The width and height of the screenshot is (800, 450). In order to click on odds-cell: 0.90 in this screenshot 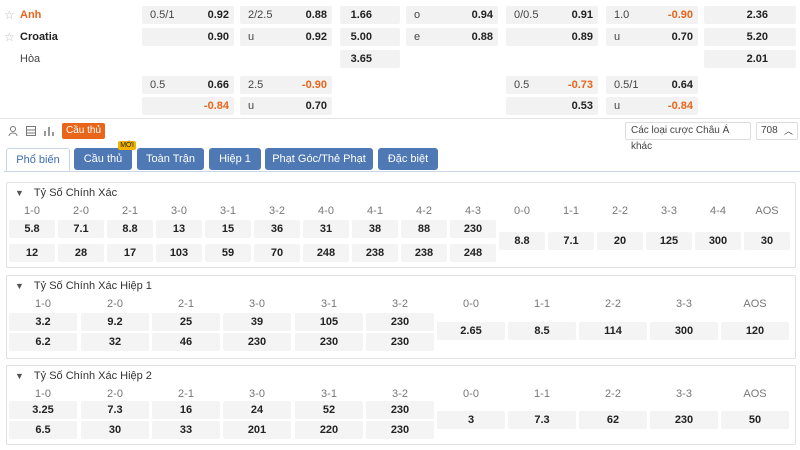, I will do `click(188, 37)`.